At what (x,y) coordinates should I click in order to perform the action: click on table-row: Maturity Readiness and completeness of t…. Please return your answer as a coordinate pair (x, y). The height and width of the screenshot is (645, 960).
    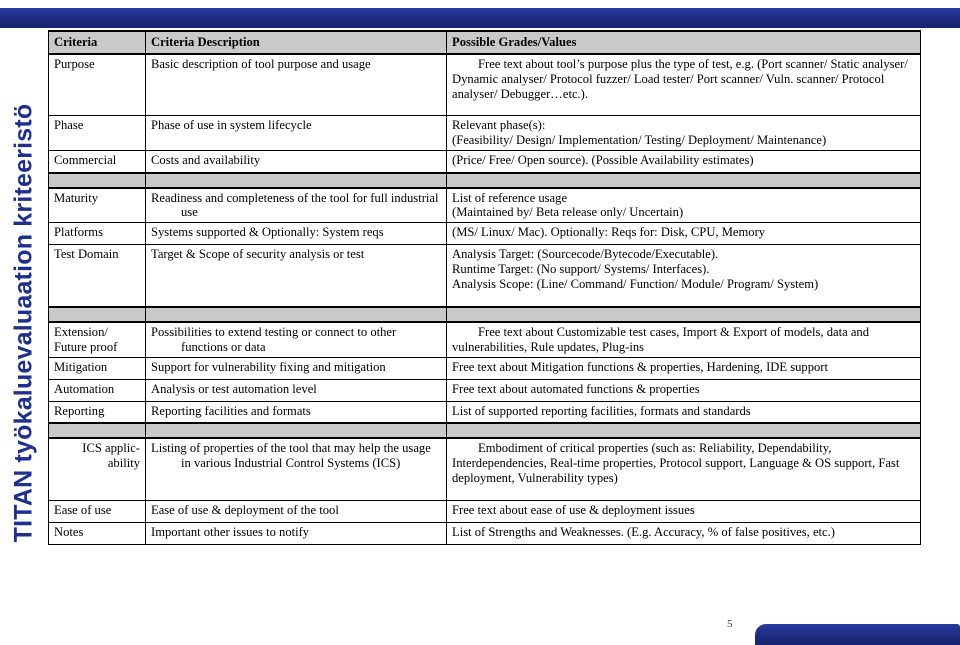
    Looking at the image, I should click on (484, 205).